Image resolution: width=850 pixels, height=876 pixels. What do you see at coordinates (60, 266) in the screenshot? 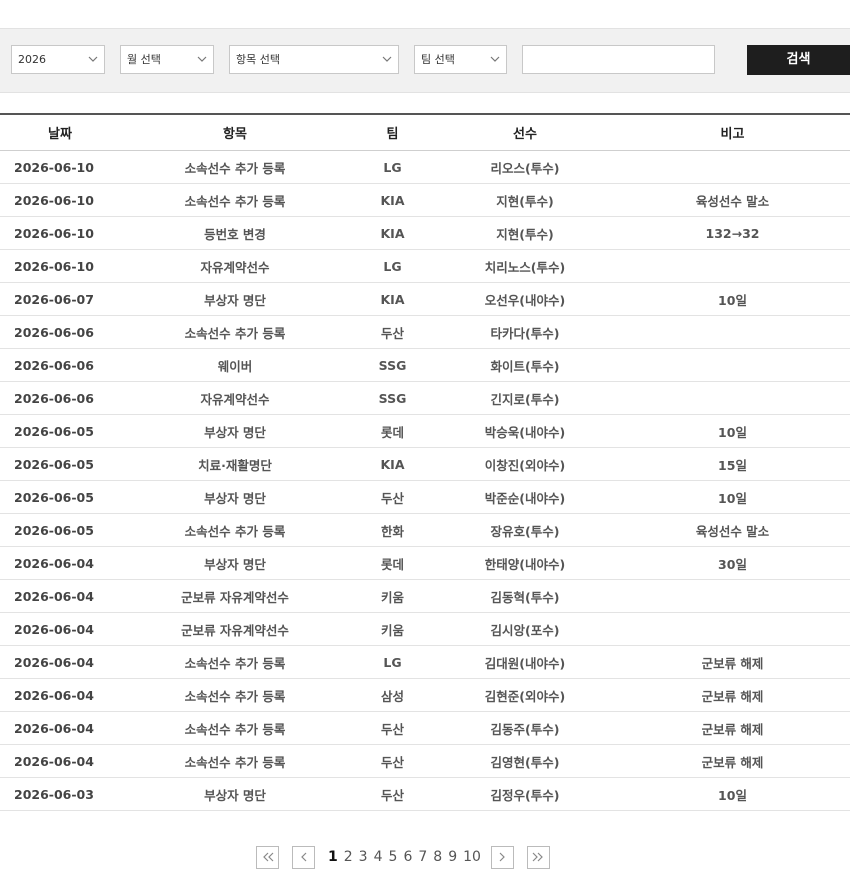
I see `cell-date: 2026-06-10` at bounding box center [60, 266].